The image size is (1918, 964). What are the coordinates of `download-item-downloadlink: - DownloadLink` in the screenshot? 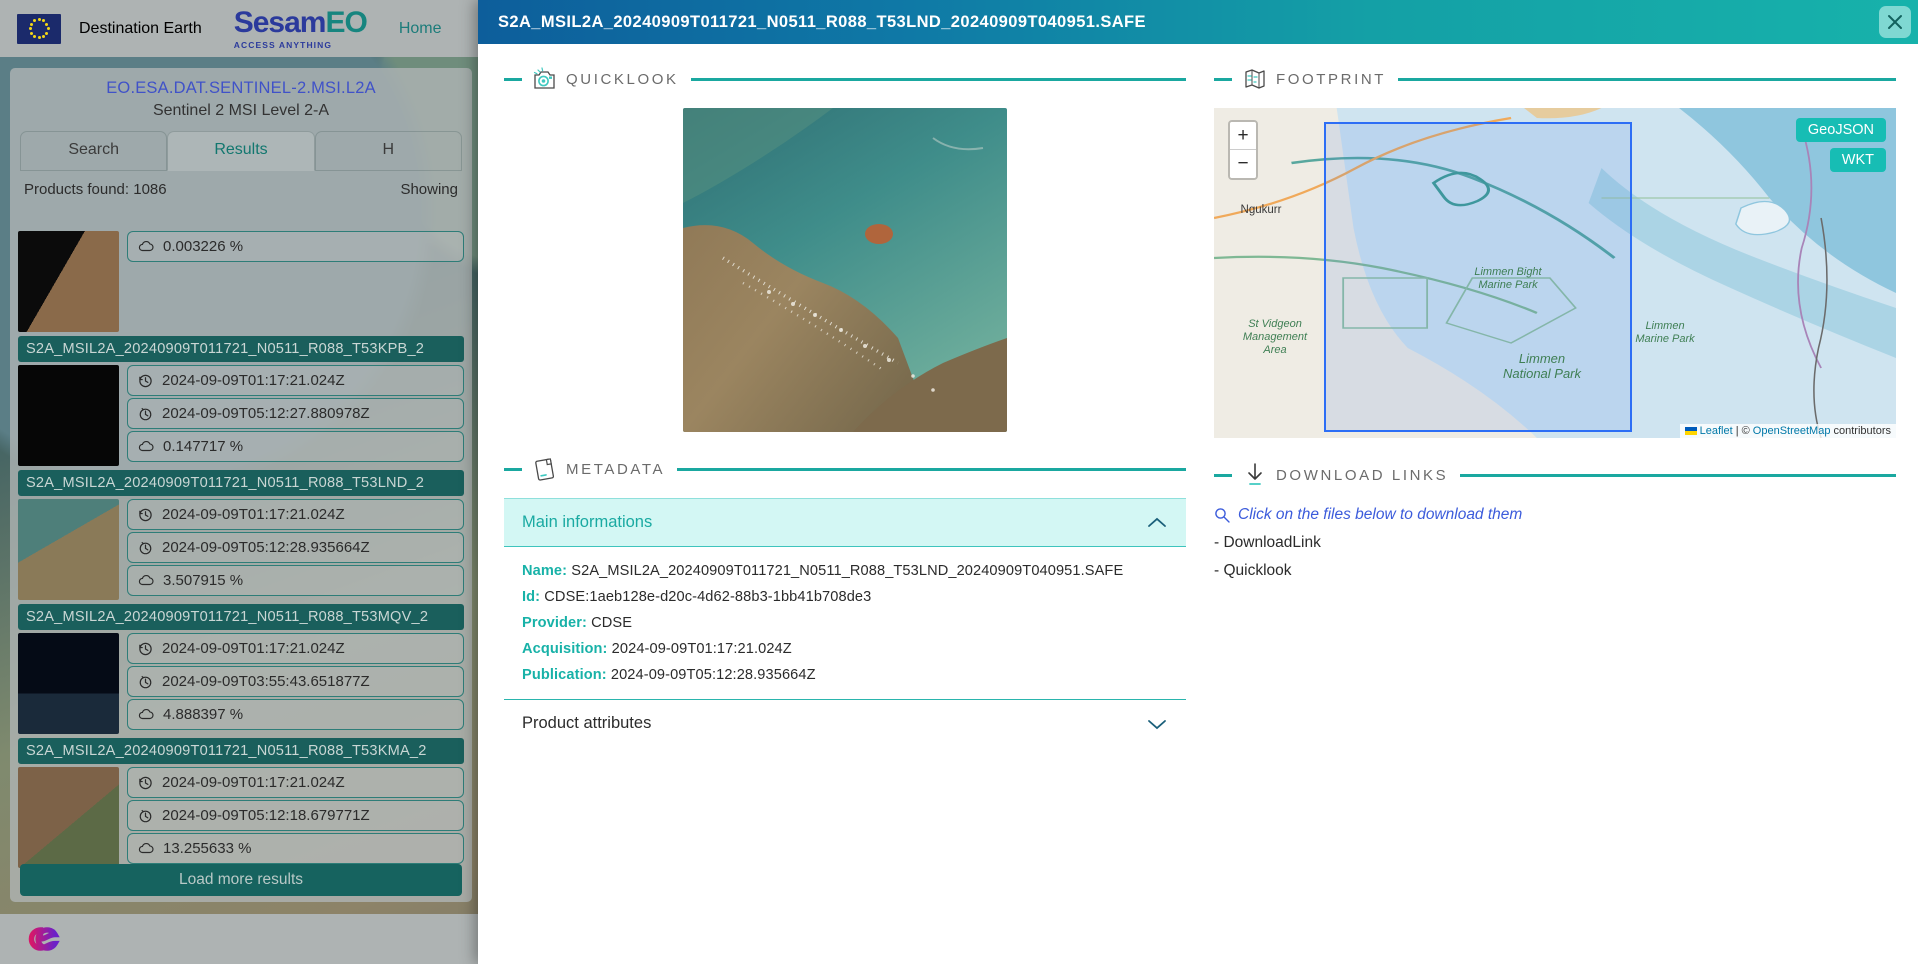 It's located at (1555, 543).